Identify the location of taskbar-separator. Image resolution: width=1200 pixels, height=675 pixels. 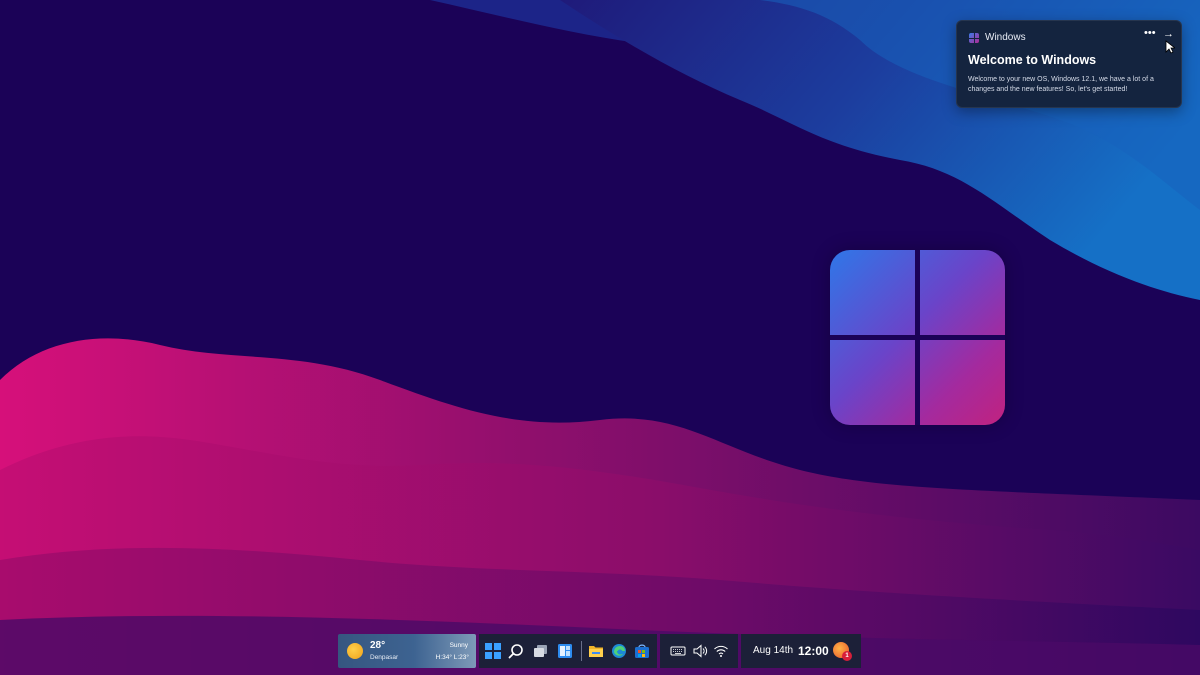
(581, 651).